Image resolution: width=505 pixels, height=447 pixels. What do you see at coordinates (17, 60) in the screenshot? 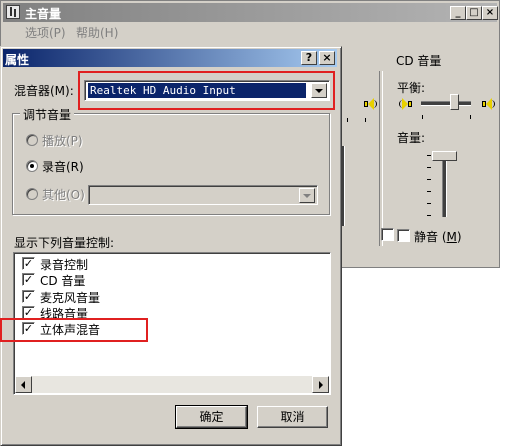
I see `dialog-title: 属性` at bounding box center [17, 60].